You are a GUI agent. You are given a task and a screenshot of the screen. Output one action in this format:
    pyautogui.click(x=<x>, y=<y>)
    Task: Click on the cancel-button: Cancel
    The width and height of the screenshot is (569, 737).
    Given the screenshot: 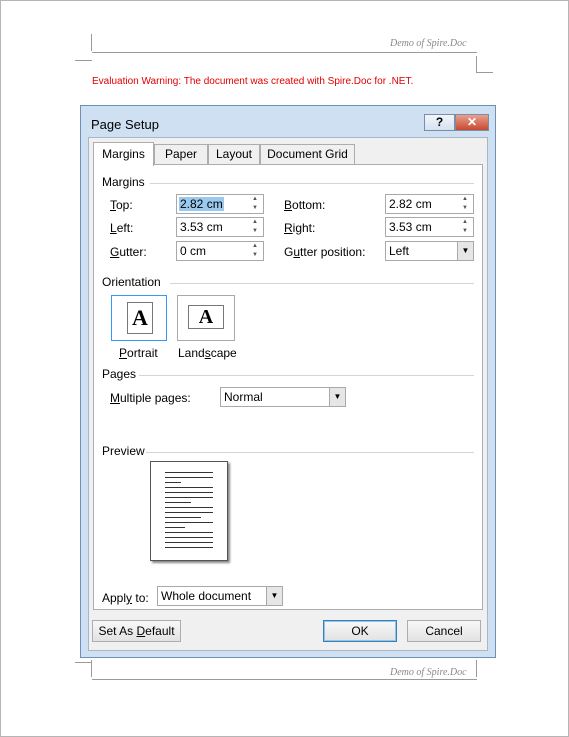 What is the action you would take?
    pyautogui.click(x=444, y=631)
    